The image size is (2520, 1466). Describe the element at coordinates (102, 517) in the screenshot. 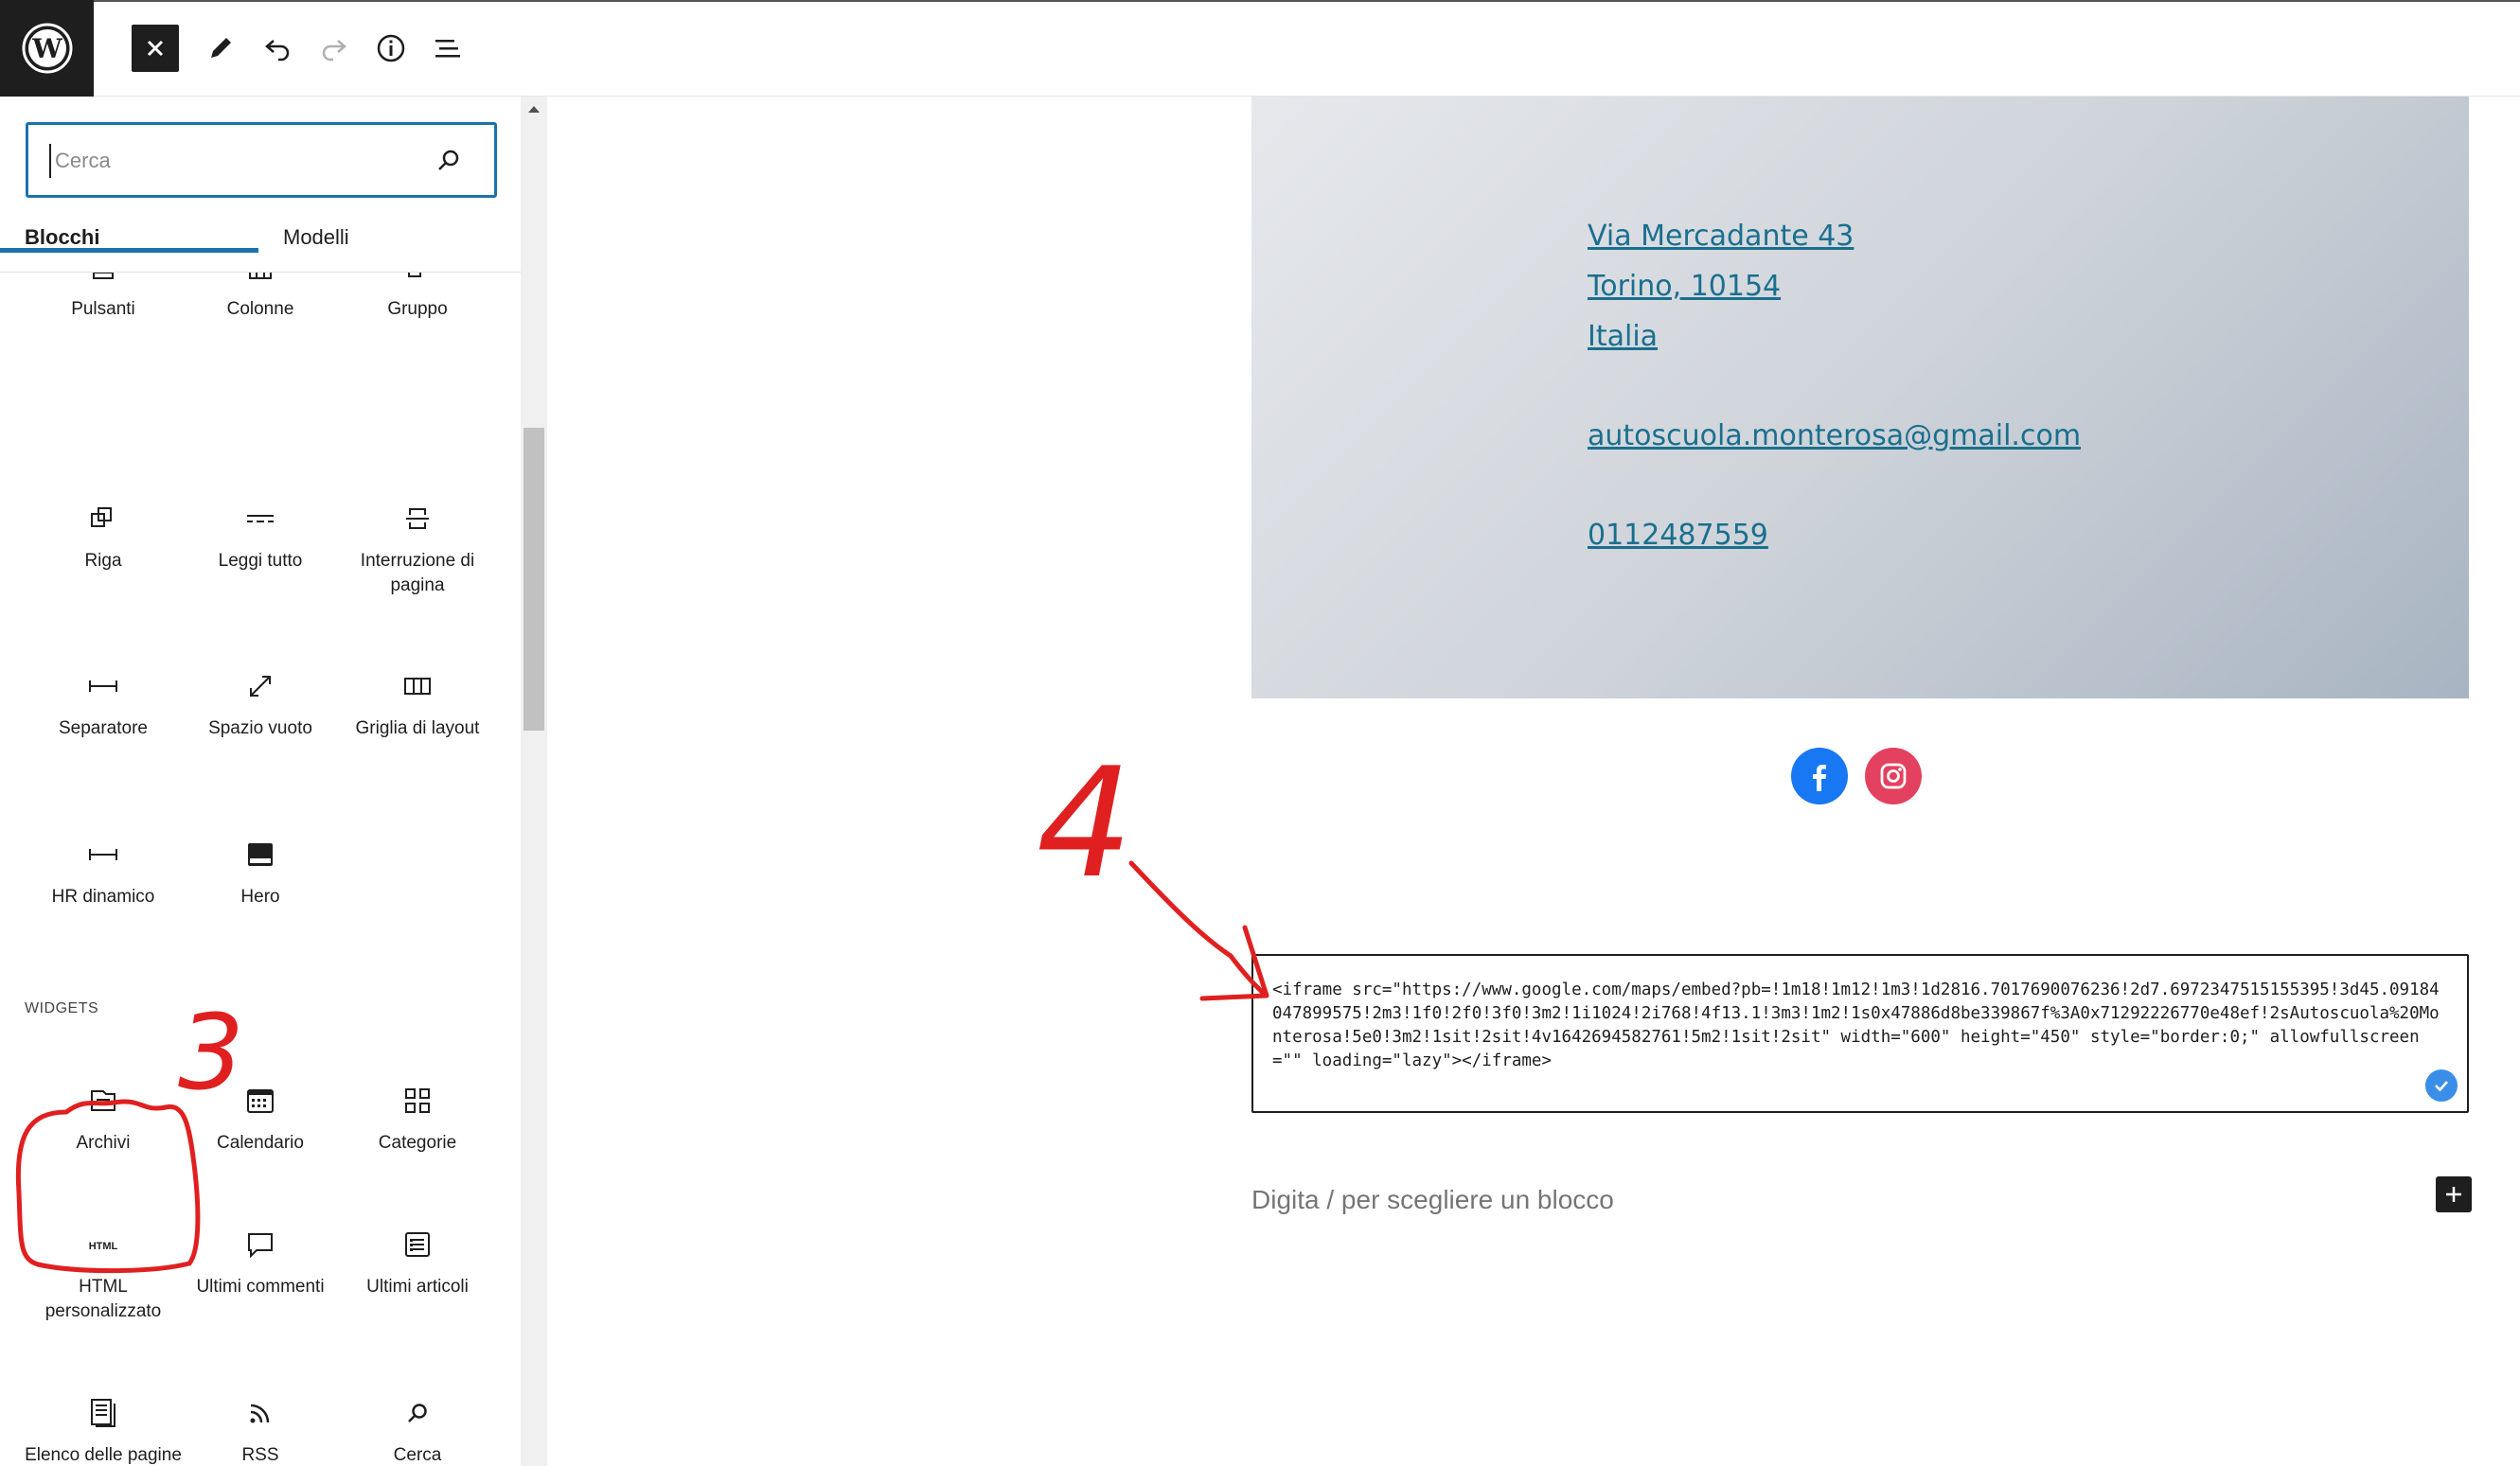

I see `row-icon` at that location.